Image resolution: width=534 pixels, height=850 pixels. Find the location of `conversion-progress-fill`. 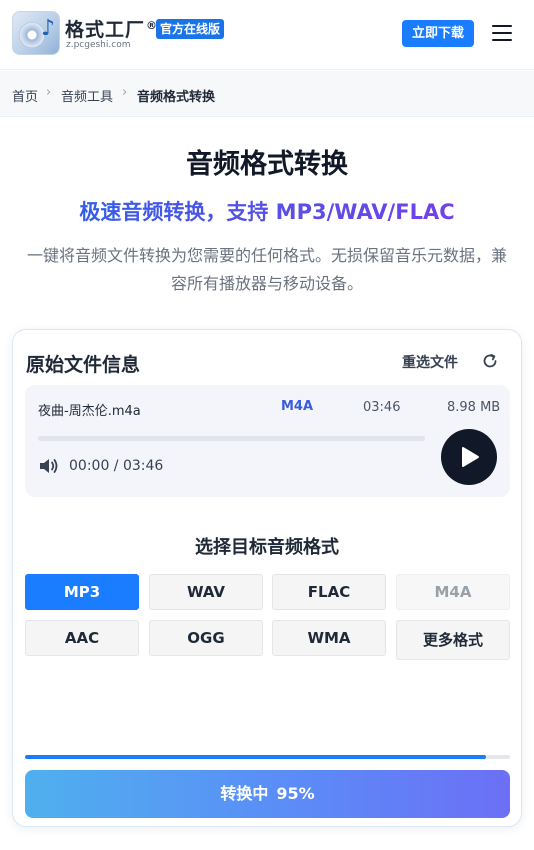

conversion-progress-fill is located at coordinates (255, 757).